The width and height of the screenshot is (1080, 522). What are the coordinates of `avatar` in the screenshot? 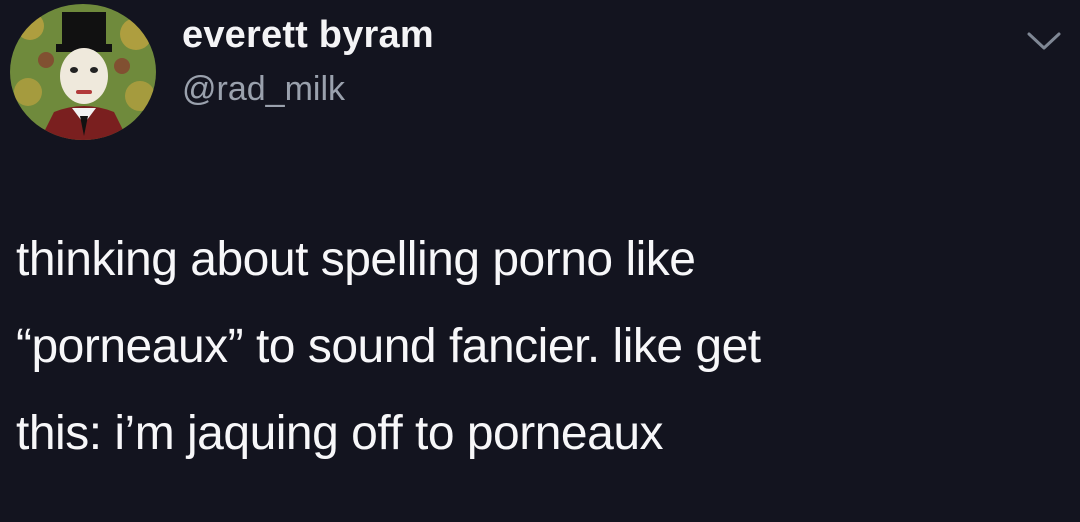 It's located at (83, 72).